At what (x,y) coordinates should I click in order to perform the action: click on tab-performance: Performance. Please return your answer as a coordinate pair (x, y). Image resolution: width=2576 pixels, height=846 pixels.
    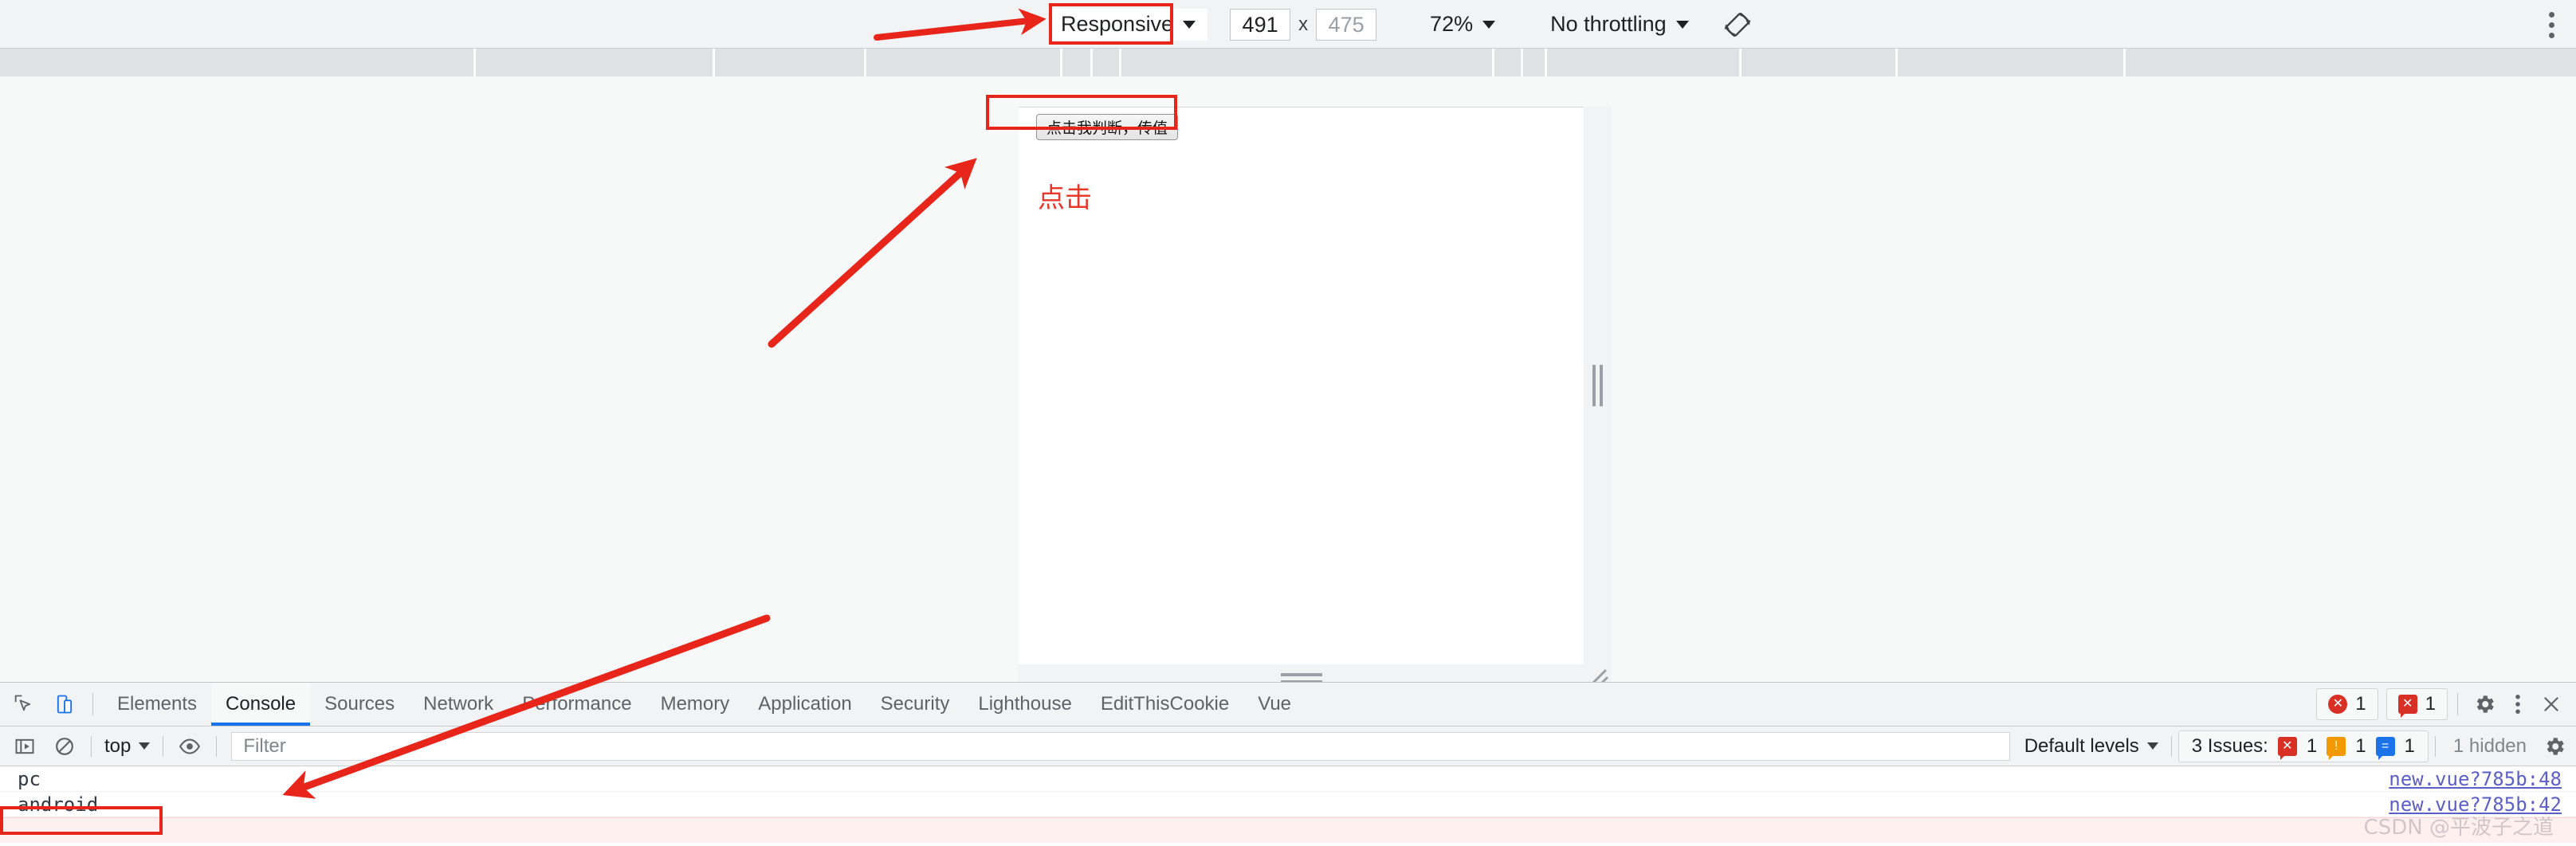
    Looking at the image, I should click on (577, 704).